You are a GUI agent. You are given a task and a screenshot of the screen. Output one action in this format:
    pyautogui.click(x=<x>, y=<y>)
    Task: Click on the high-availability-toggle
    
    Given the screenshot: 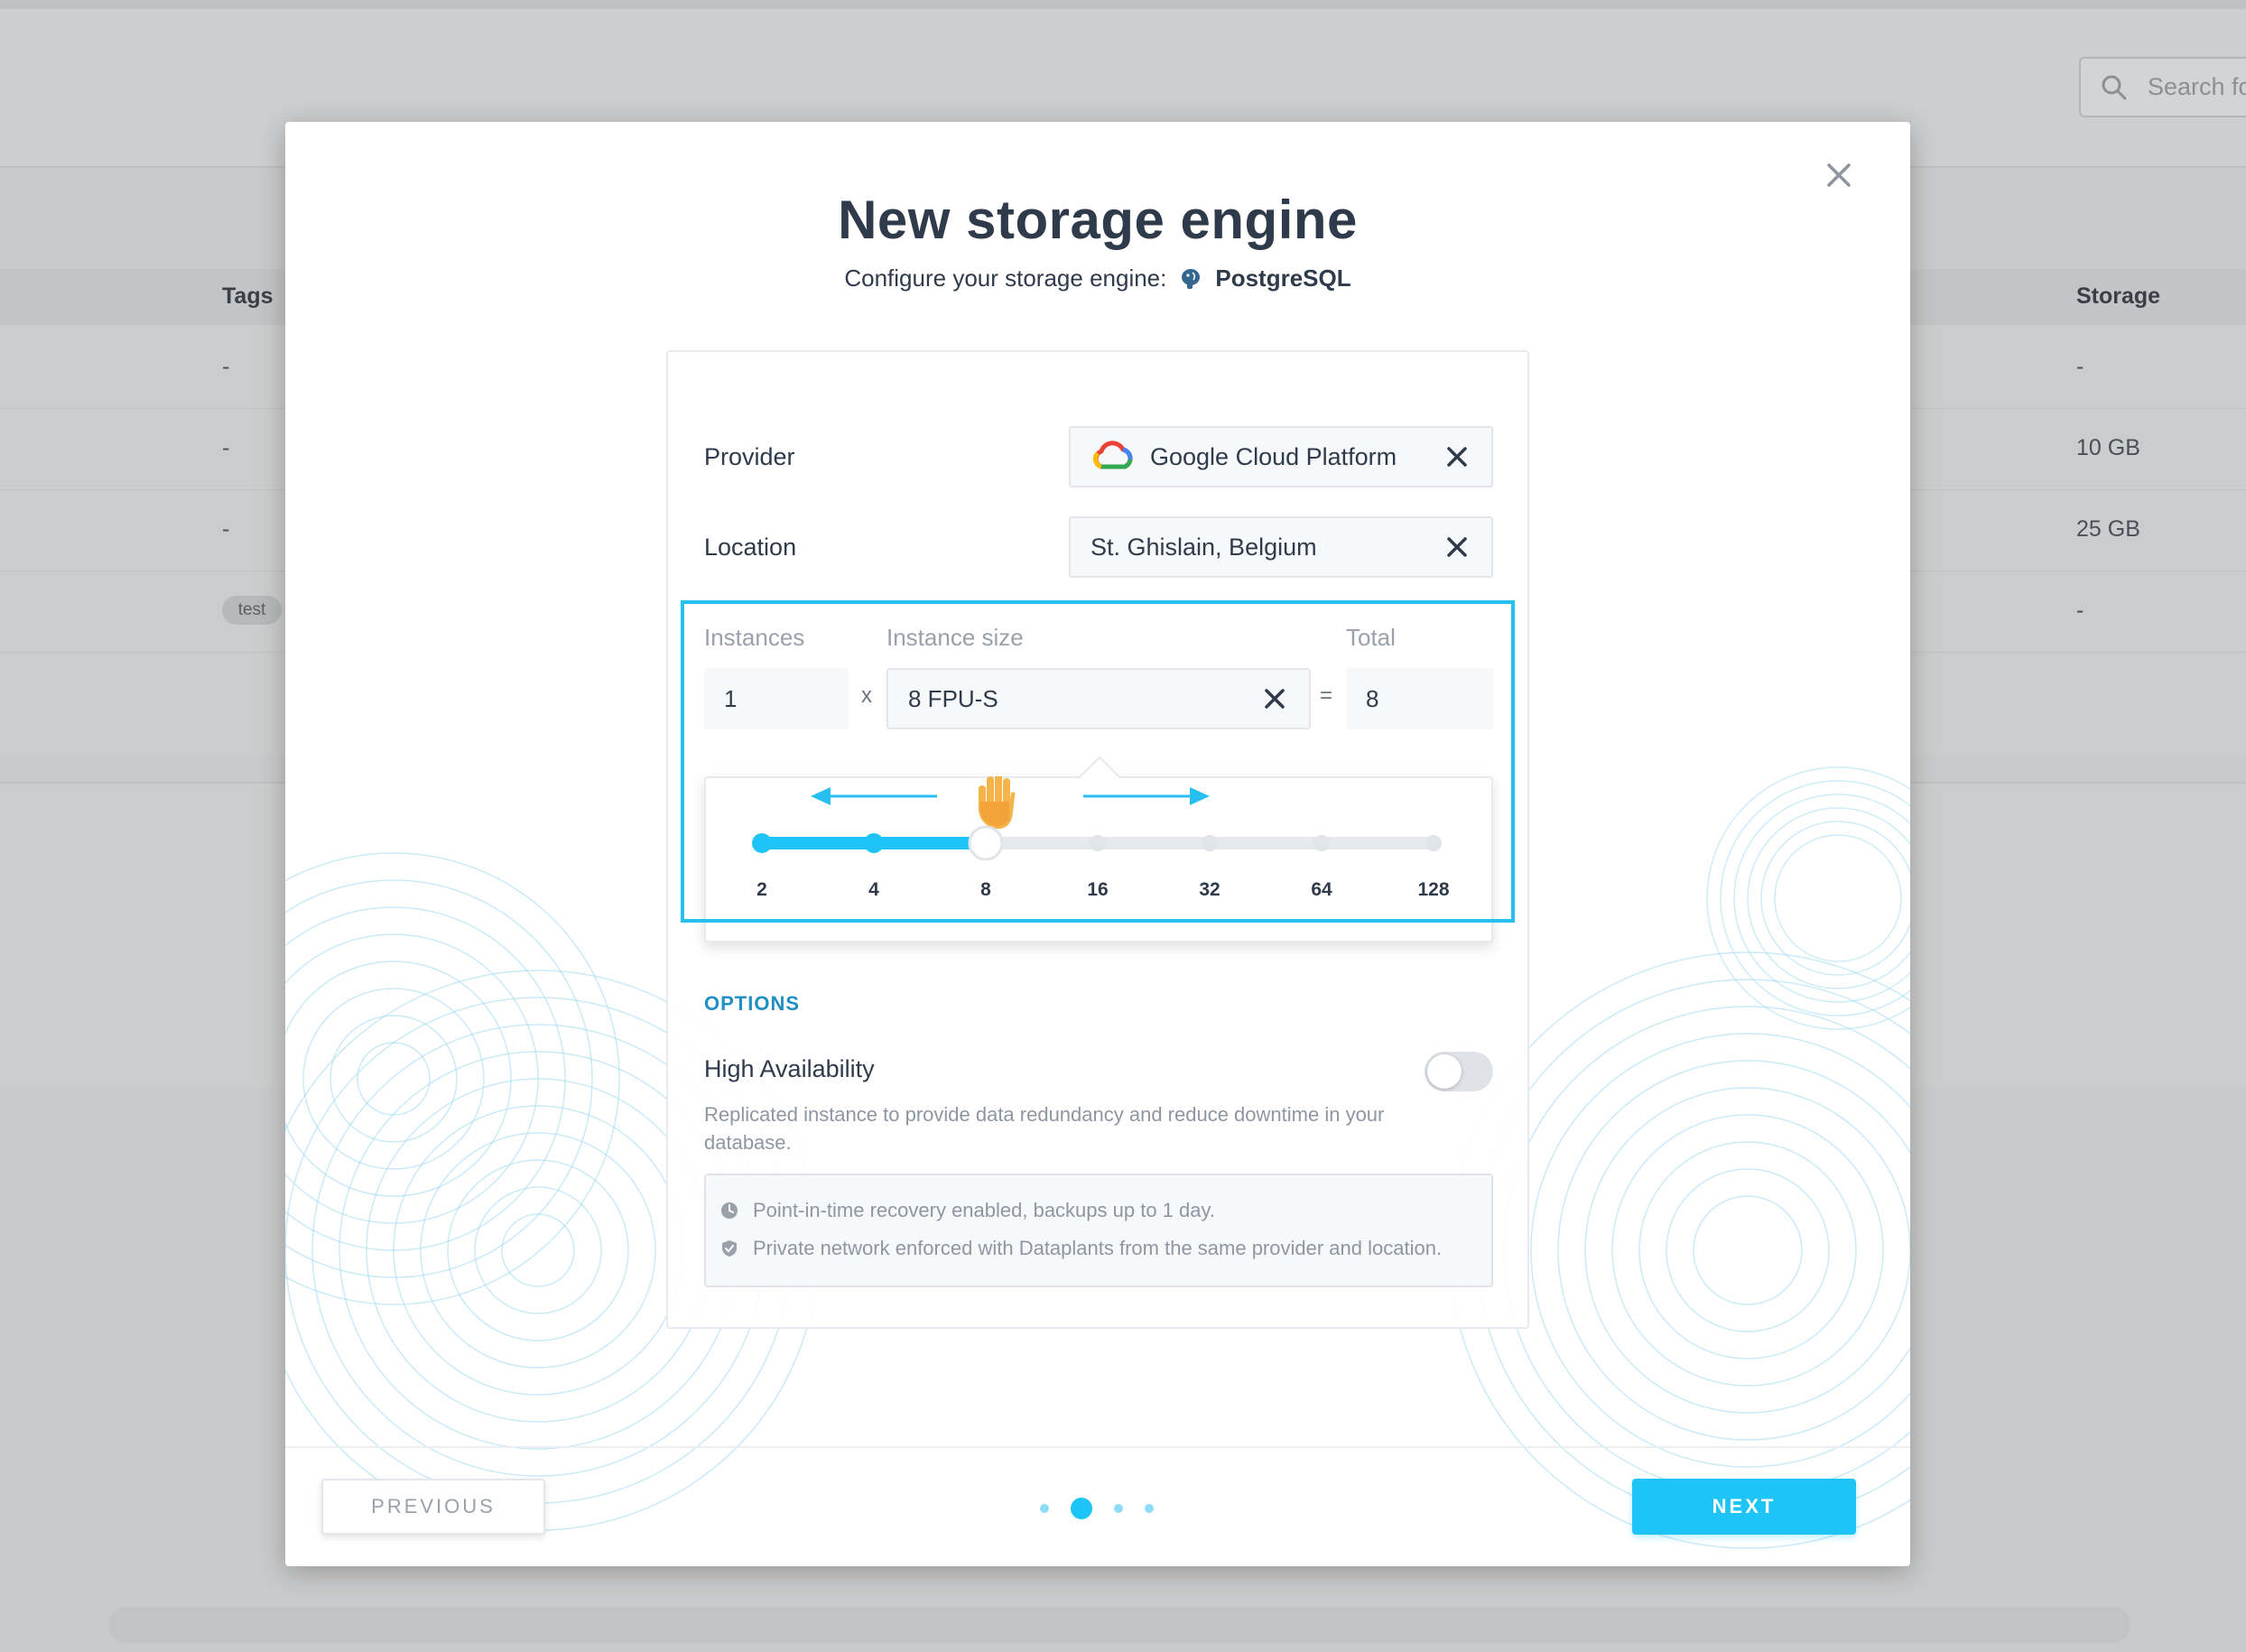 What is the action you would take?
    pyautogui.click(x=1459, y=1071)
    